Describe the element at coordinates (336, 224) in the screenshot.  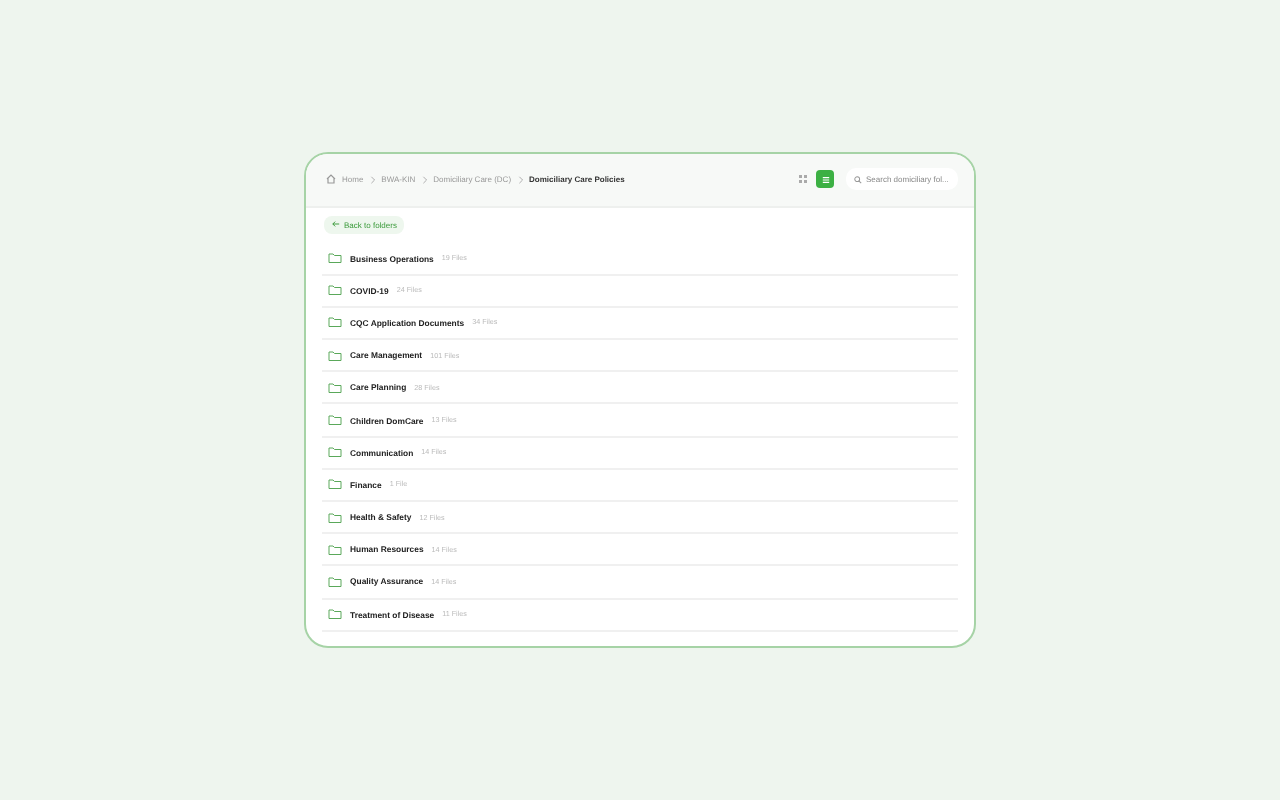
I see `back-arrow-icon` at that location.